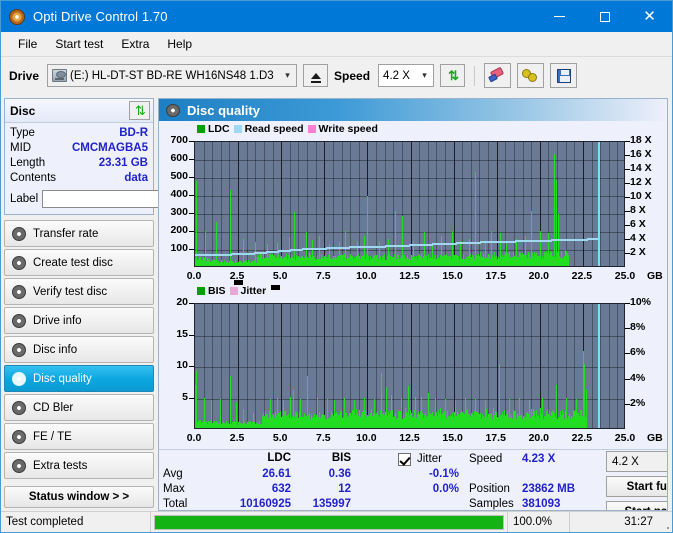  Describe the element at coordinates (649, 16) in the screenshot. I see `close-button: ✕` at that location.